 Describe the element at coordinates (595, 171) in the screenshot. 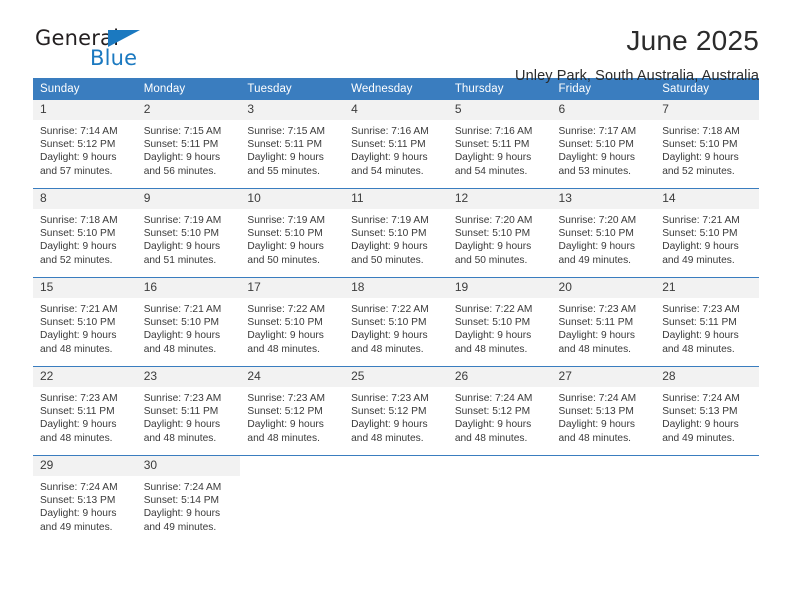

I see `daylight-text-line2: and 53 minutes.` at that location.